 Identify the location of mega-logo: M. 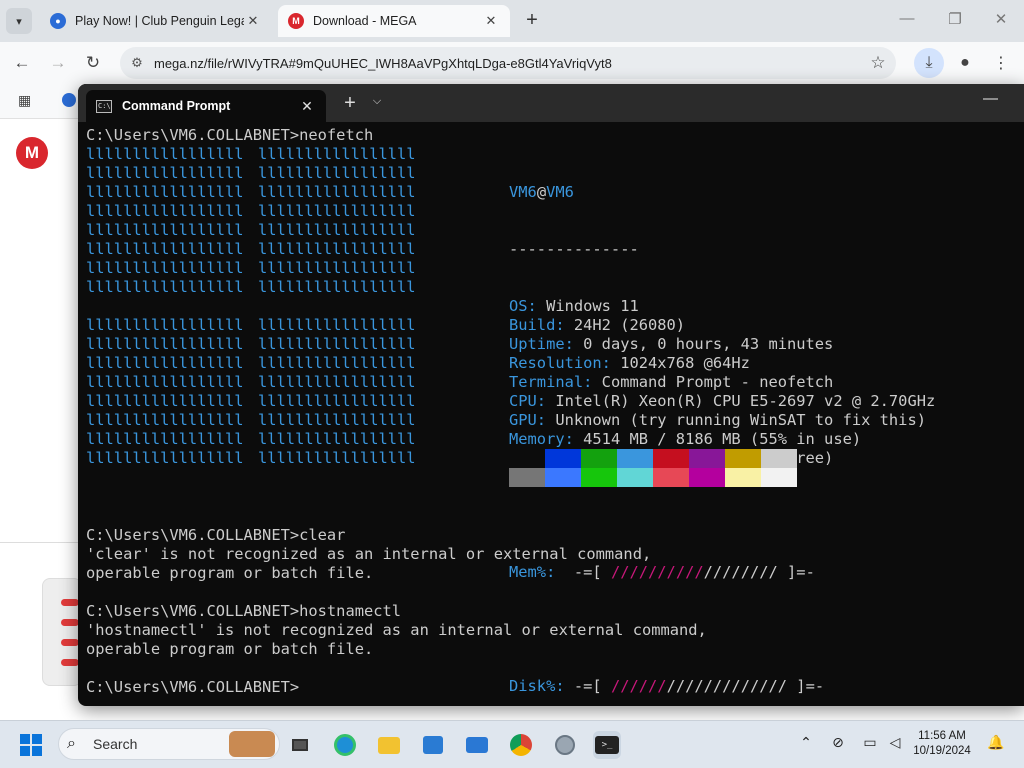
(32, 153).